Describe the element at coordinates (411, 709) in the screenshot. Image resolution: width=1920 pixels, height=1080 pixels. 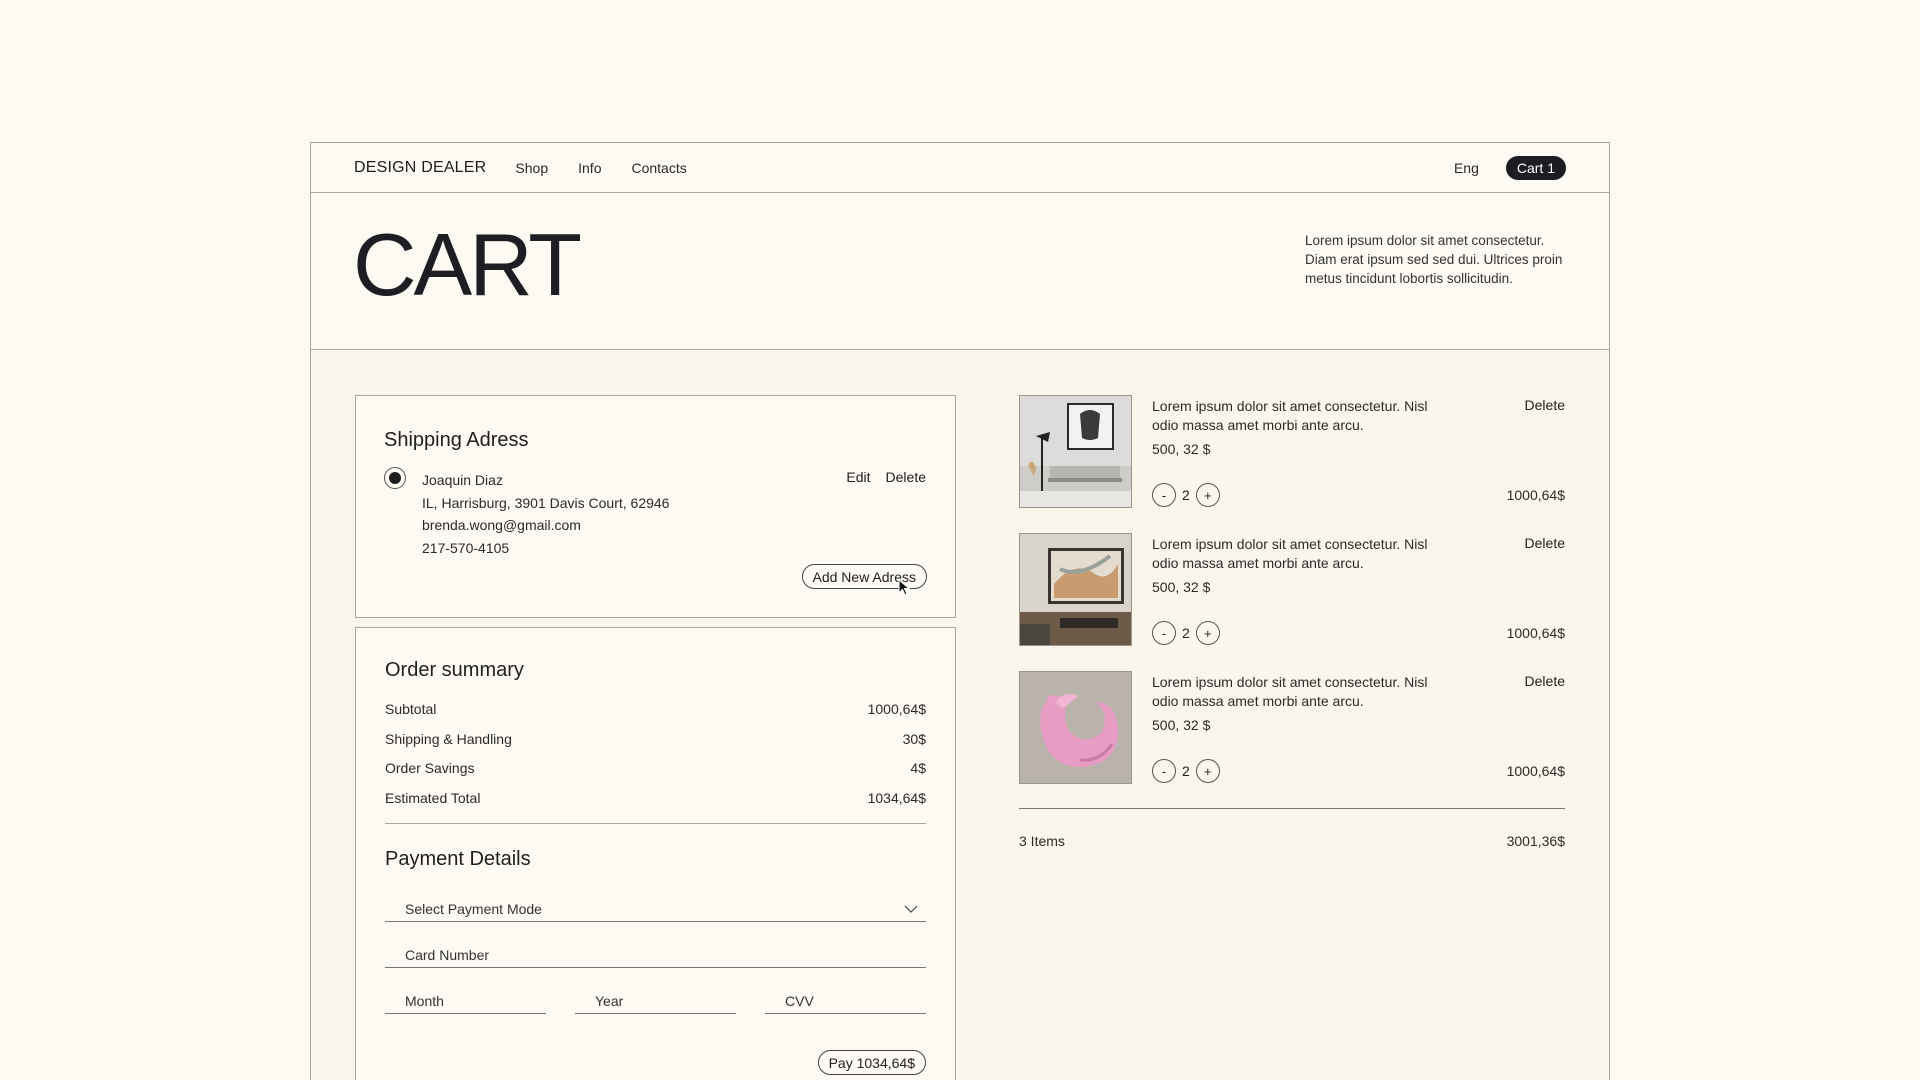
I see `summary-label: Subtotal` at that location.